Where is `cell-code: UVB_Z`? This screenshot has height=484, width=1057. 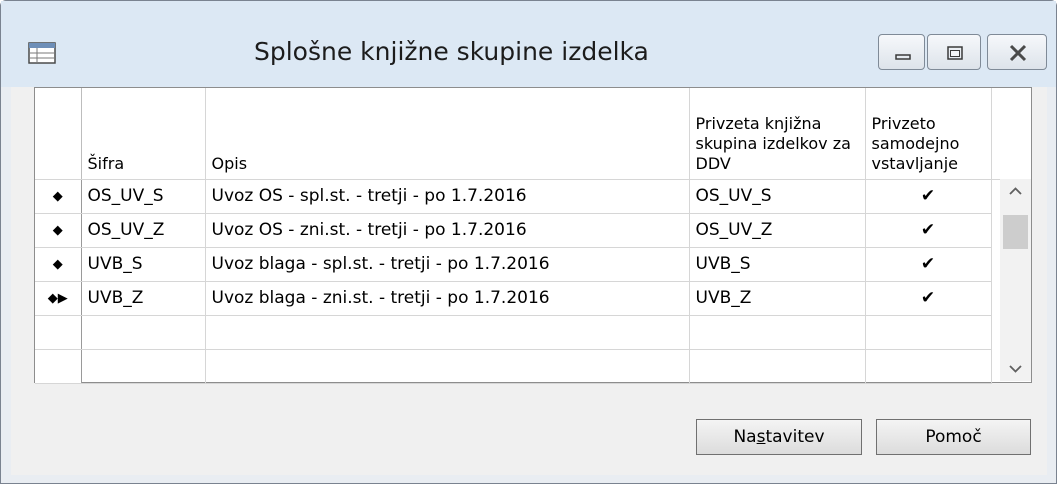
cell-code: UVB_Z is located at coordinates (143, 298).